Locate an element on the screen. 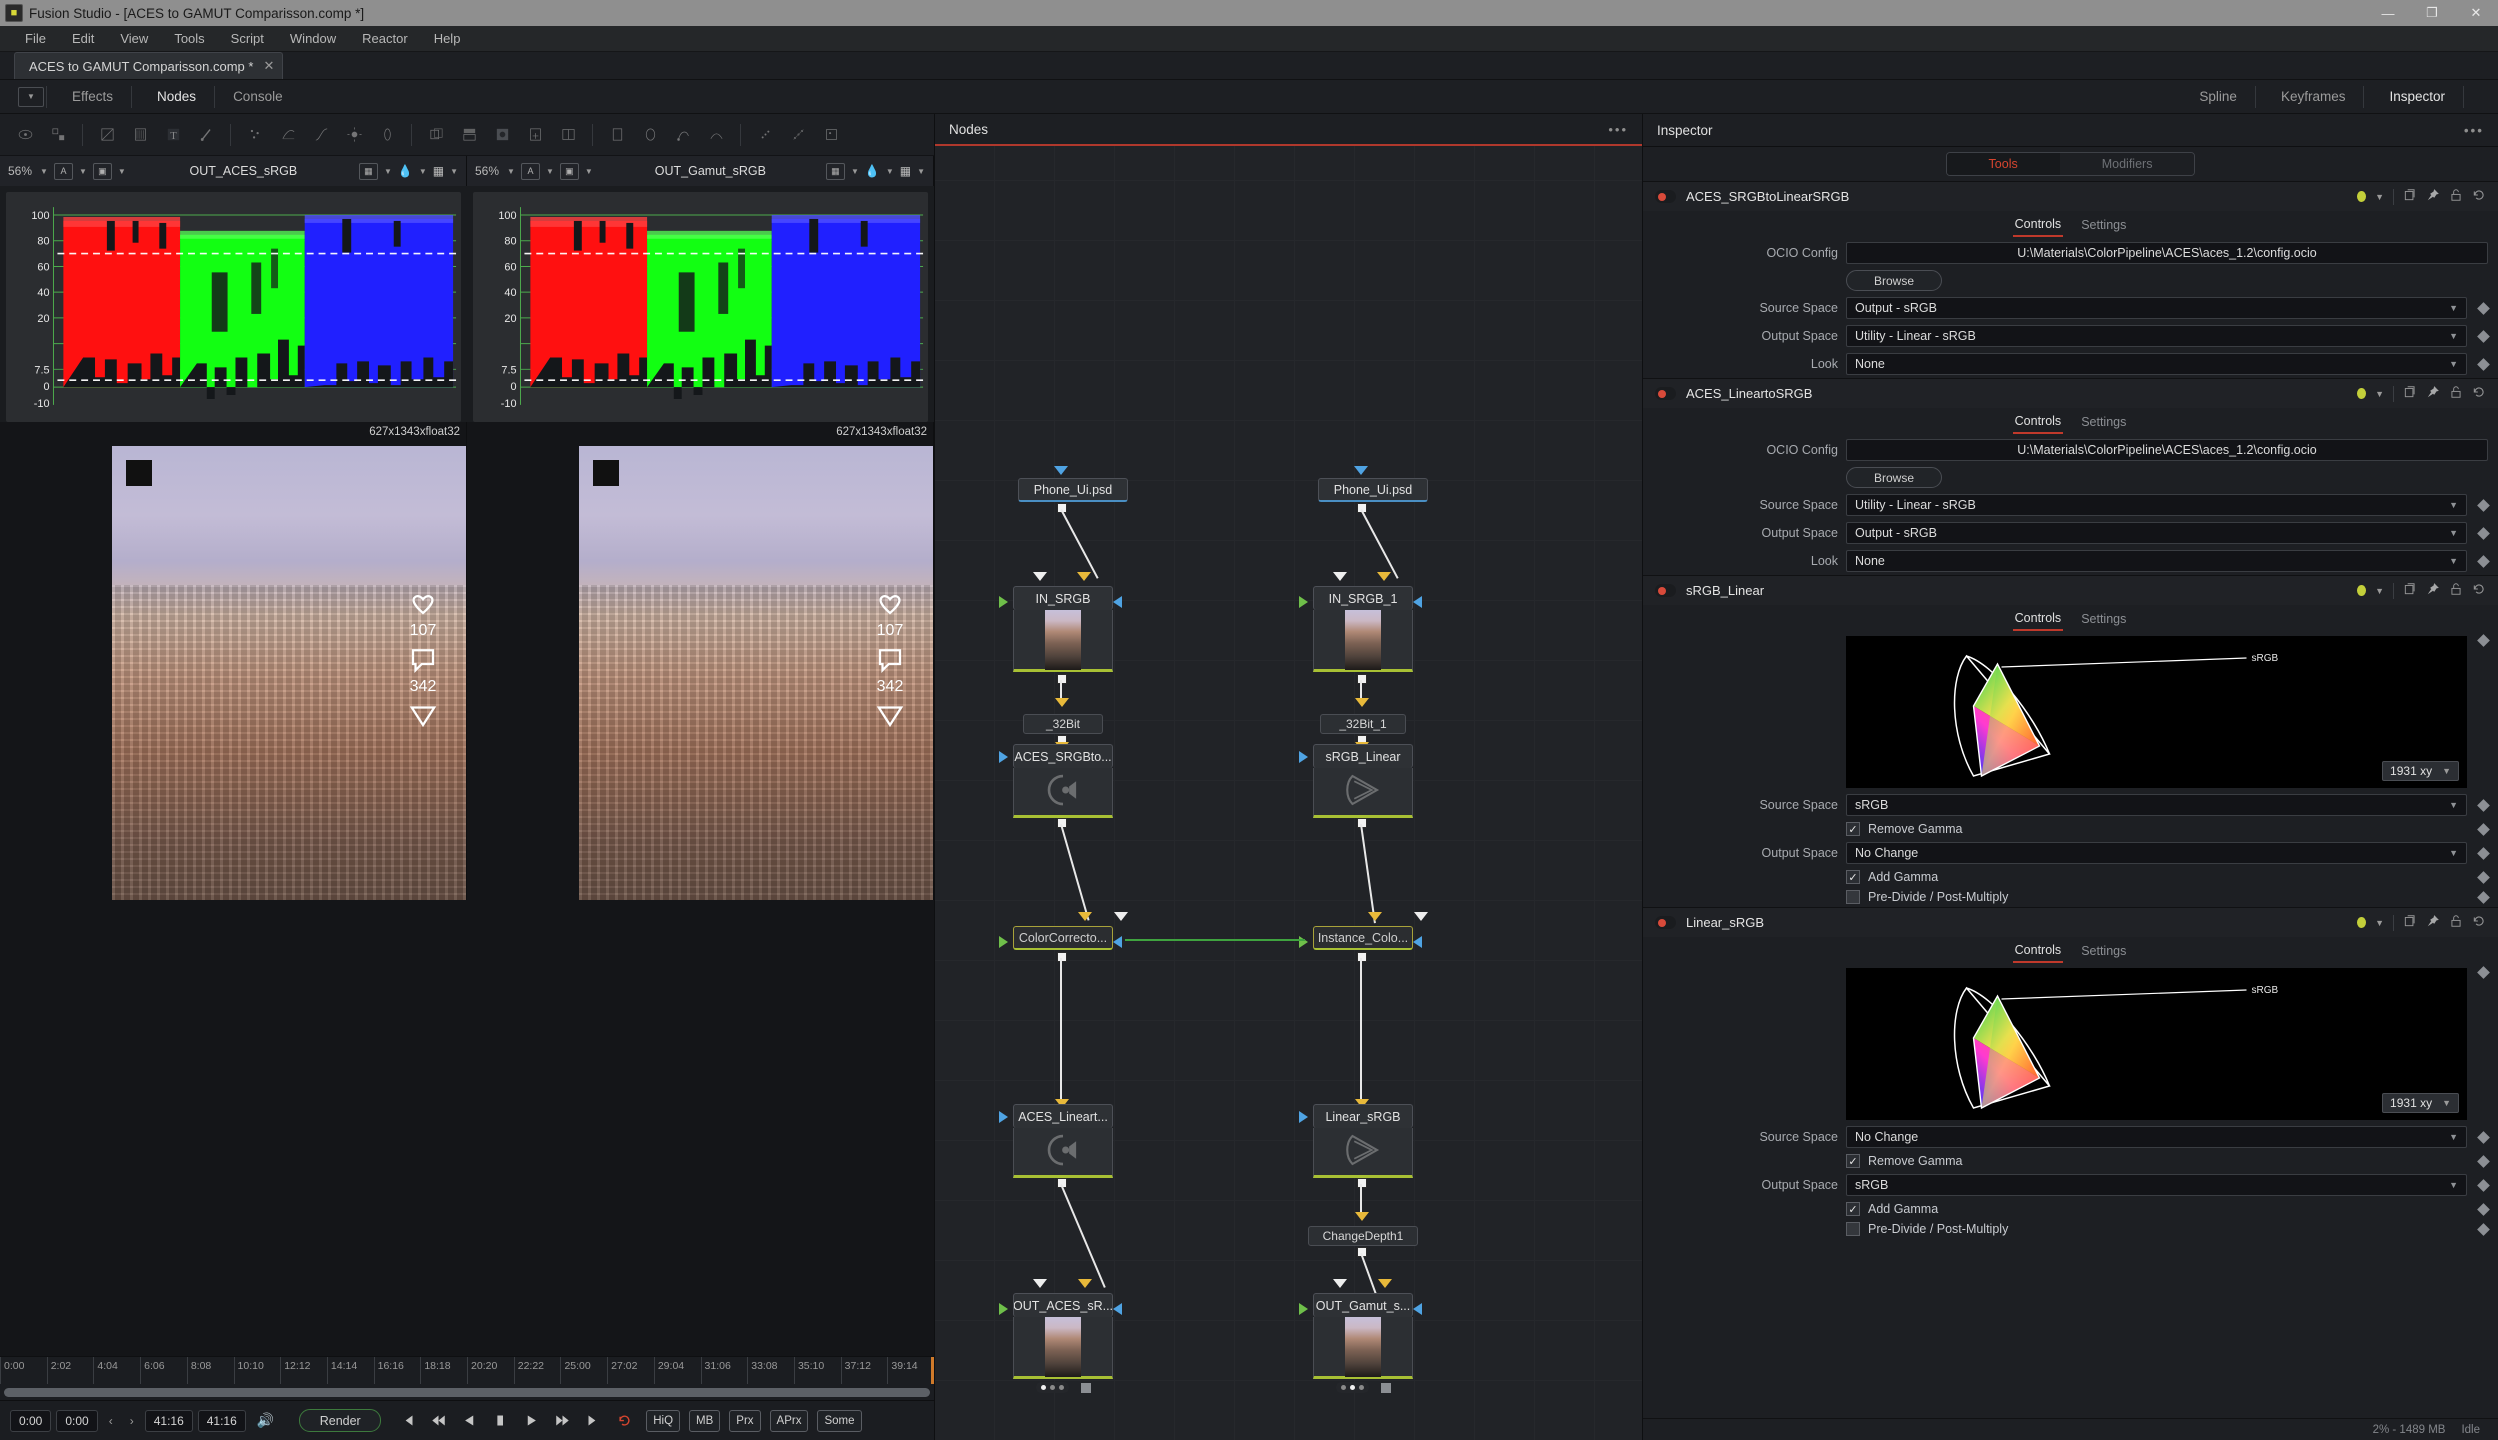 This screenshot has width=2498, height=1440. node-linear-srgb: Linear_sRGB is located at coordinates (1363, 1141).